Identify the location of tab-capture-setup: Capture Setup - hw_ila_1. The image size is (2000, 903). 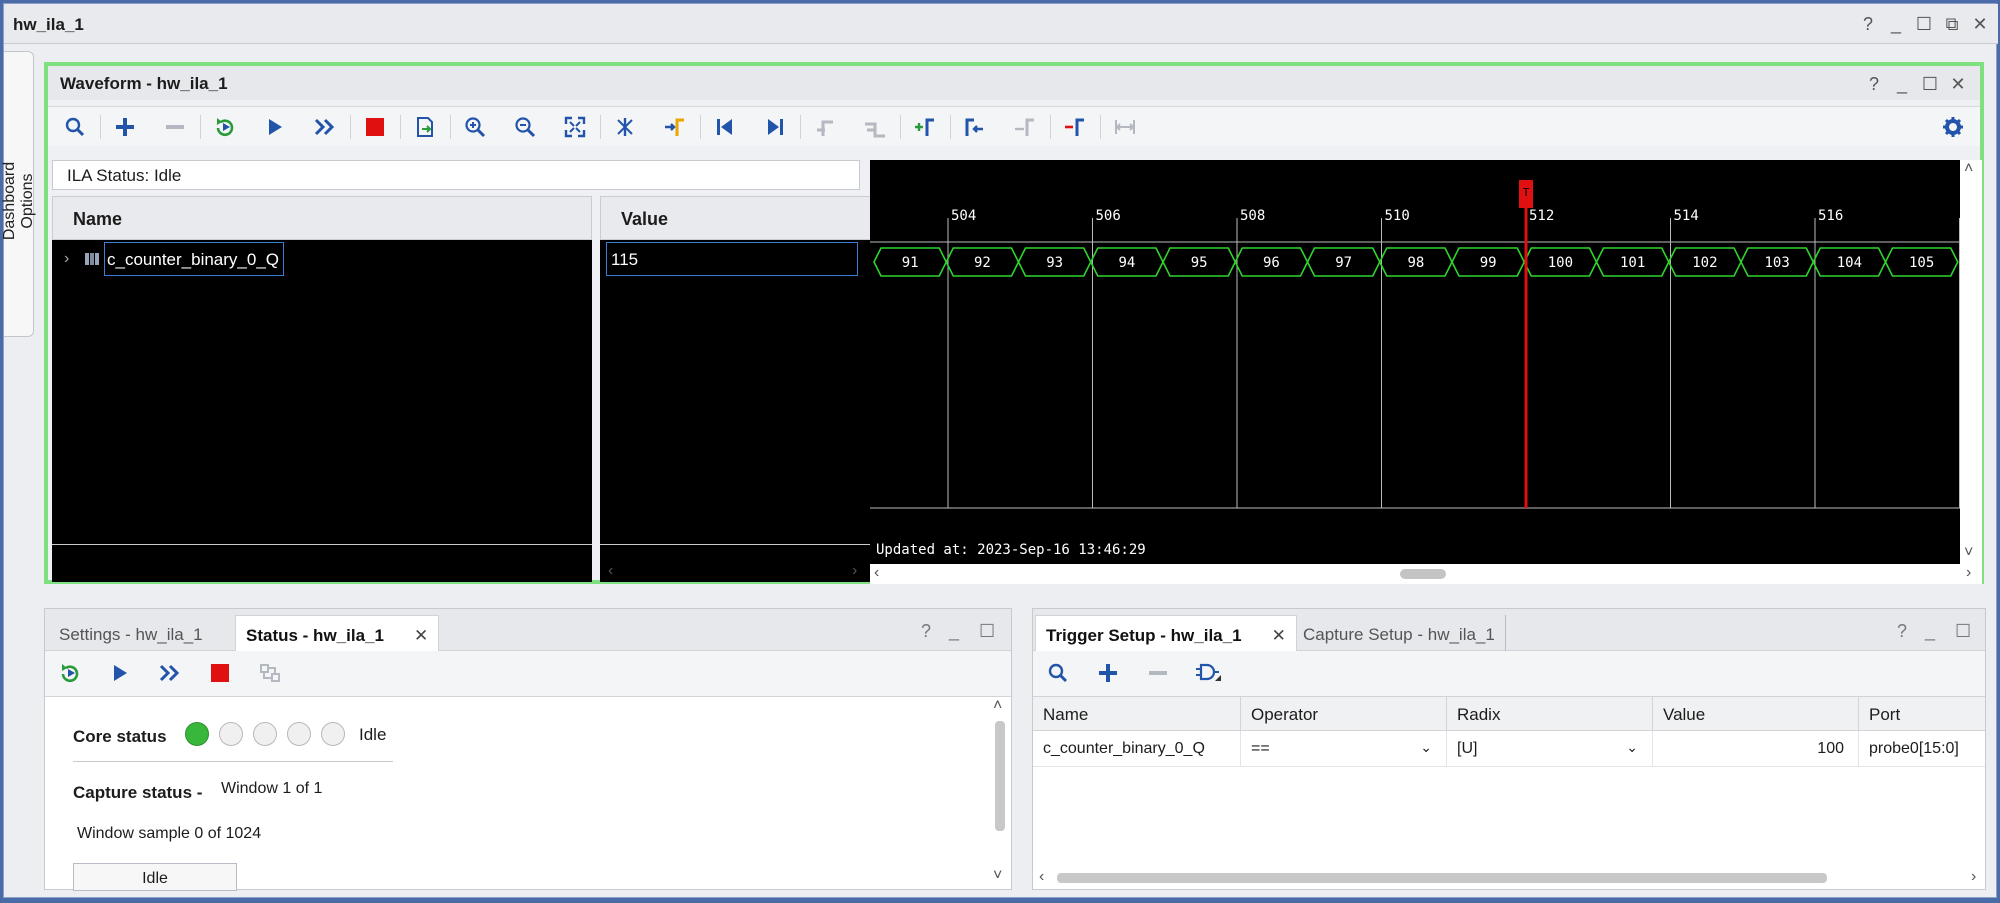
(1399, 633).